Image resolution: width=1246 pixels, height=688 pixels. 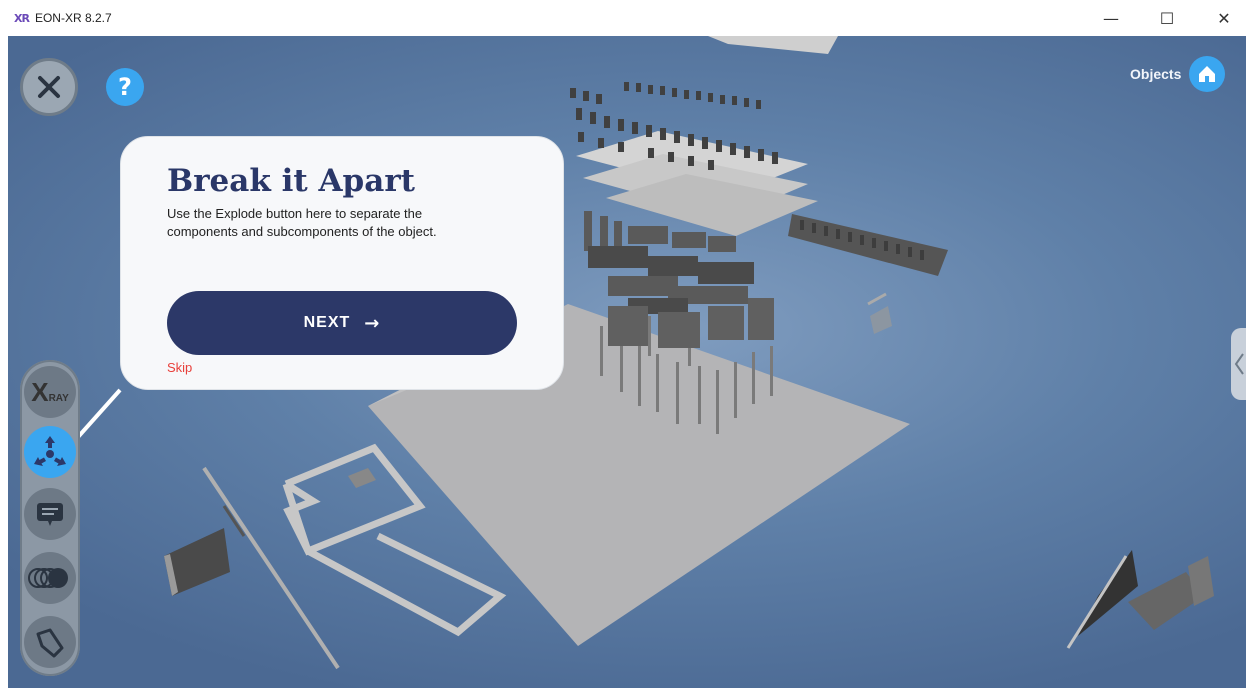 I want to click on xray-icon-x: X, so click(x=40, y=391).